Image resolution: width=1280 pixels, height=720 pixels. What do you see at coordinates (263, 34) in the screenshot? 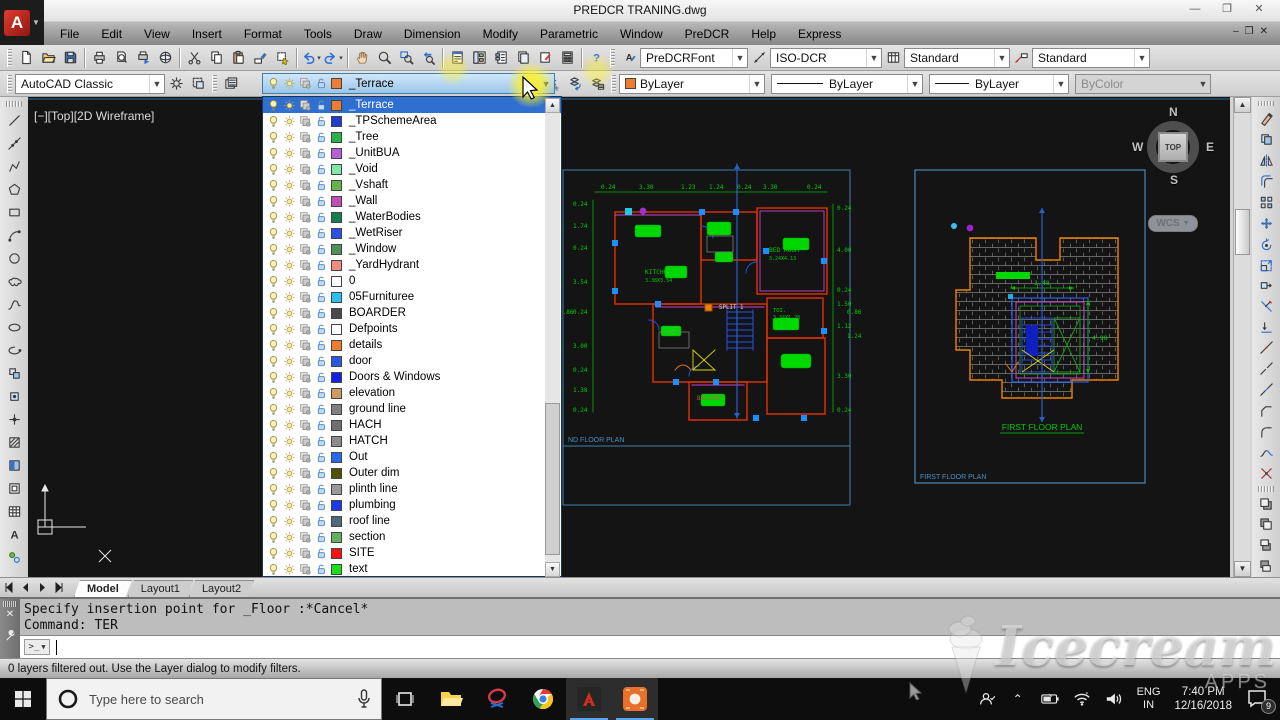
I see `menu-format: Format` at bounding box center [263, 34].